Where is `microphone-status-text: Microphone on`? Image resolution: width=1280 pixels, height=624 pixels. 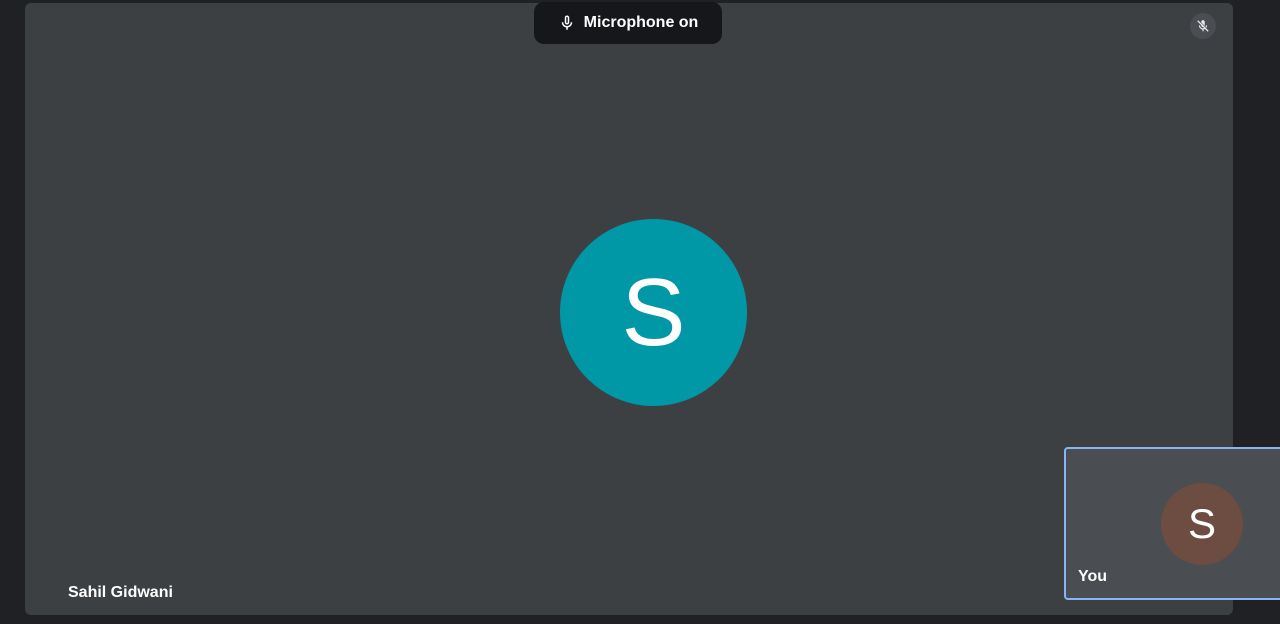 microphone-status-text: Microphone on is located at coordinates (641, 22).